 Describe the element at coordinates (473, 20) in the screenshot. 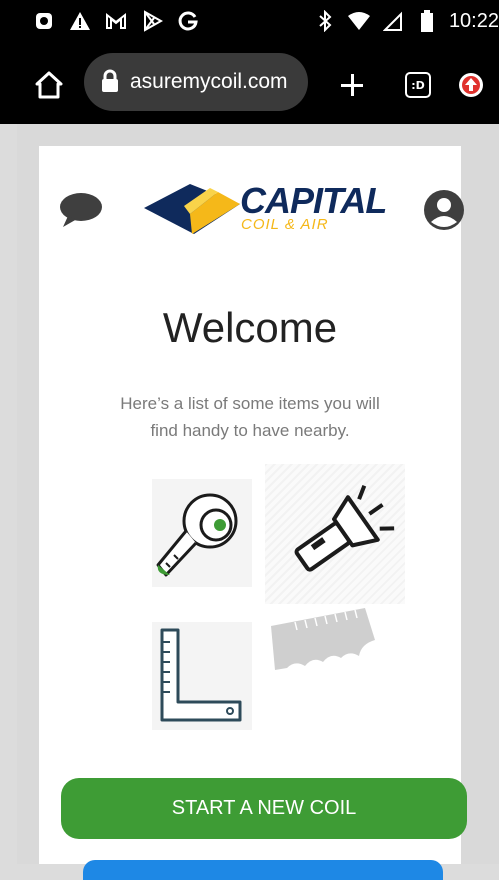

I see `clock: 10:22` at that location.